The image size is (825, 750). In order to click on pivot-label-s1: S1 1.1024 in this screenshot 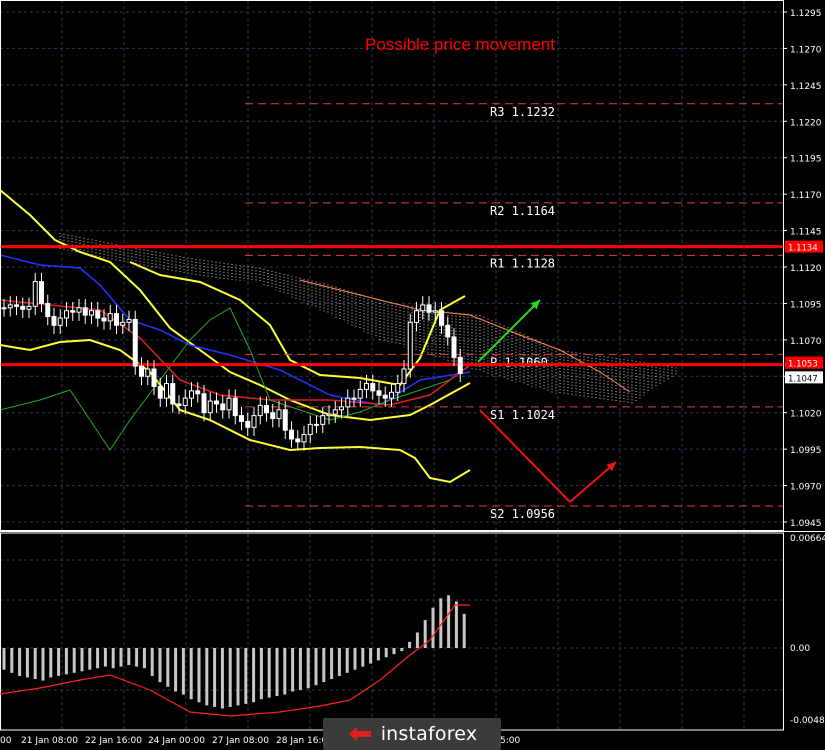, I will do `click(522, 415)`.